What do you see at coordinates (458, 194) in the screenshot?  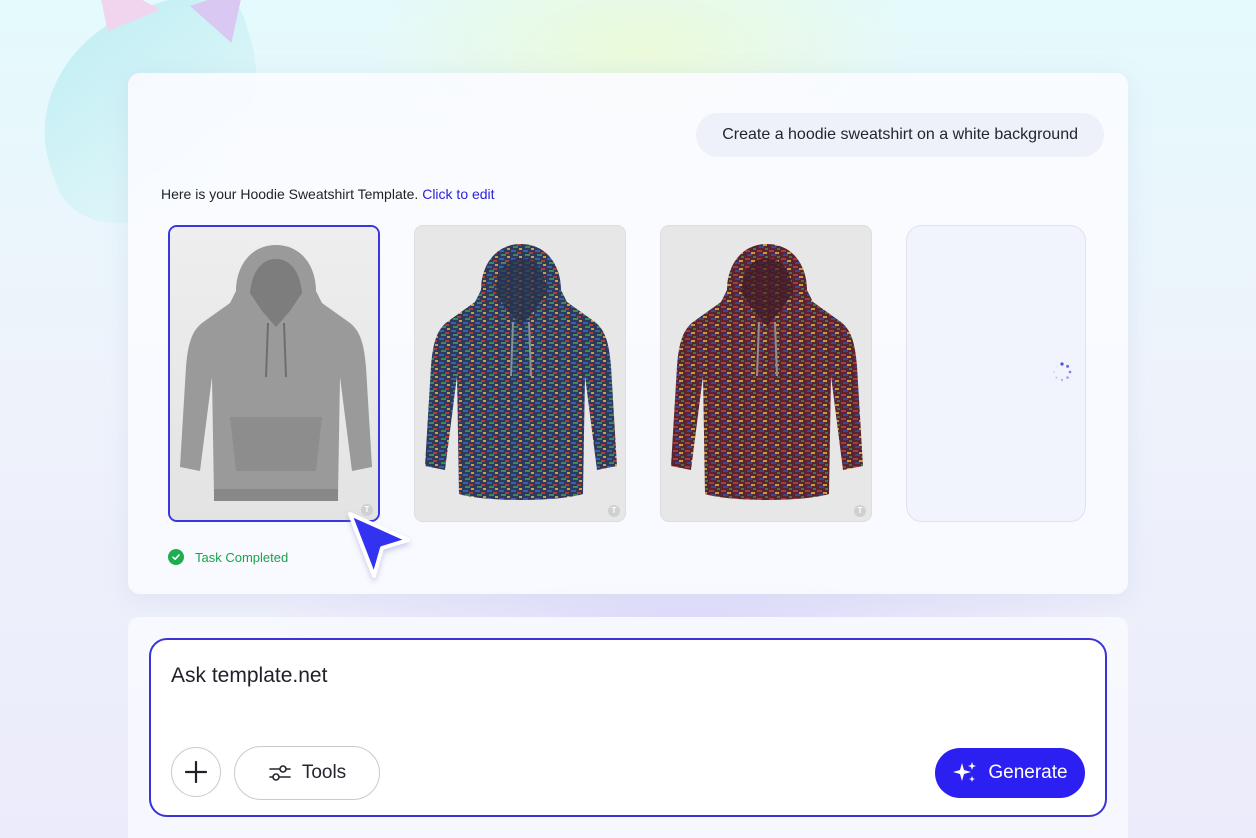 I see `click-to-edit-link: Click to edit` at bounding box center [458, 194].